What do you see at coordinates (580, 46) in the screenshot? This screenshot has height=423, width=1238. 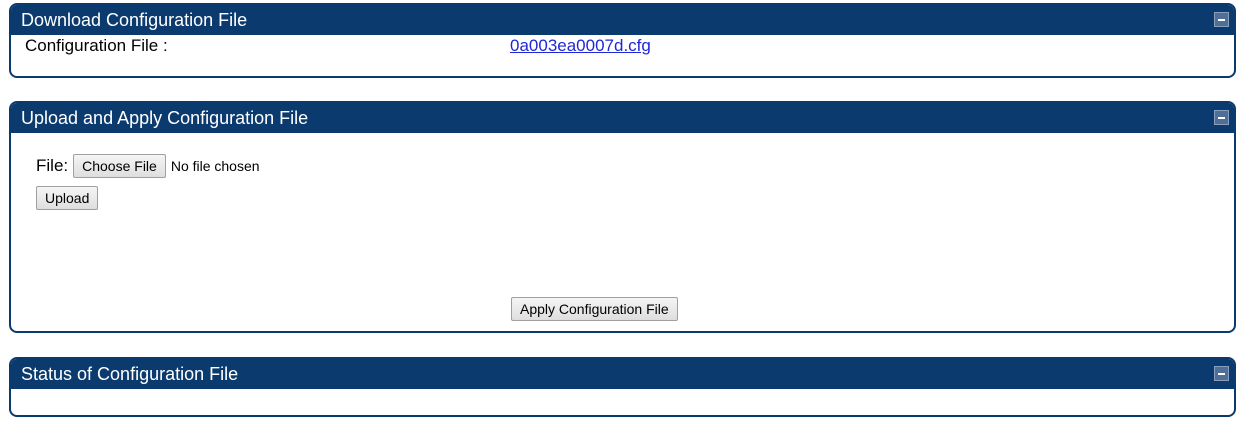 I see `config-file-download-link: 0a003ea0007d.cfg` at bounding box center [580, 46].